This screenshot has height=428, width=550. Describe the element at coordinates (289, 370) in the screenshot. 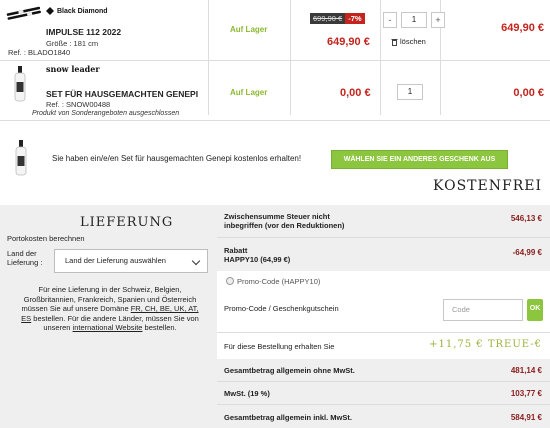

I see `total-excl-label: Gesamtbetrag allgemein ohne MwSt.` at that location.